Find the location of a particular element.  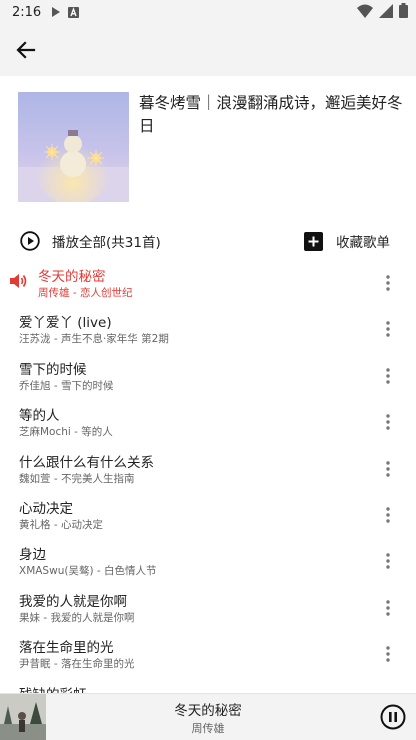

song-artist-album: 魏如萱 - 不完美人生指南 is located at coordinates (77, 478).